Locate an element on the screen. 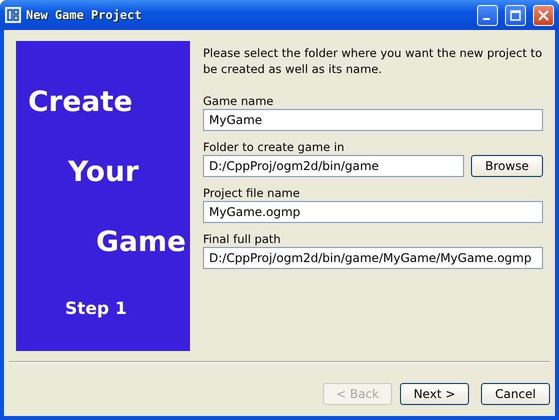 The image size is (559, 420). step-label: Step 1 is located at coordinates (96, 309).